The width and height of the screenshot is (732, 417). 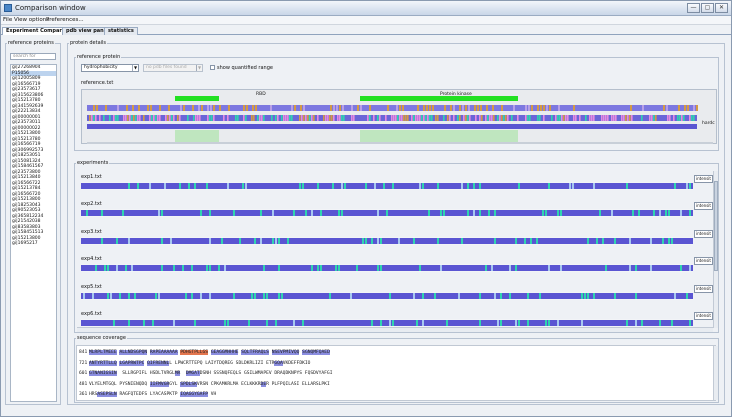 What do you see at coordinates (296, 363) in the screenshot?
I see `sequence-segment: VKDEFFDKIO` at bounding box center [296, 363].